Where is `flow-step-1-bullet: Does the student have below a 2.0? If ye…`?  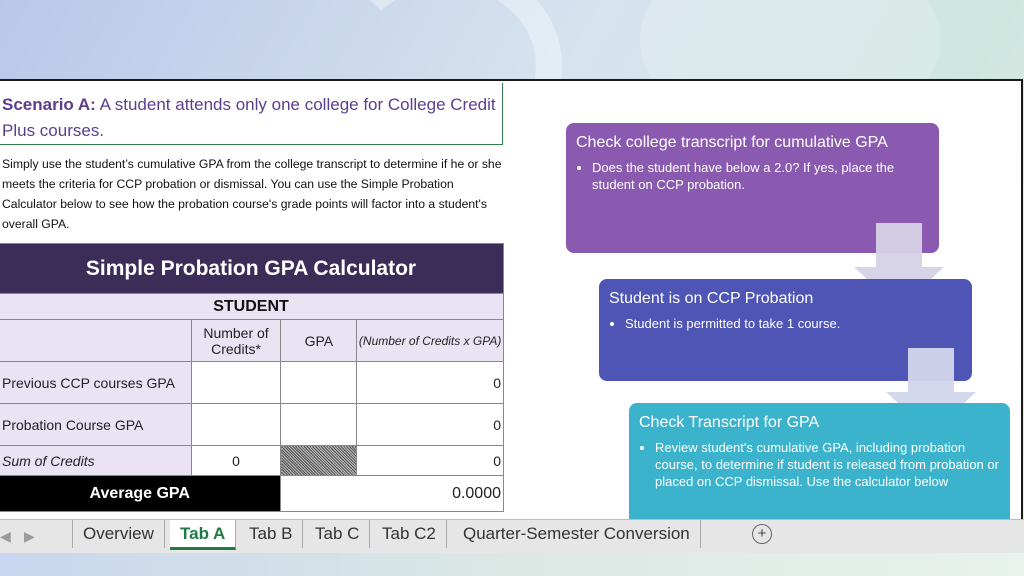
flow-step-1-bullet: Does the student have below a 2.0? If ye… is located at coordinates (760, 176).